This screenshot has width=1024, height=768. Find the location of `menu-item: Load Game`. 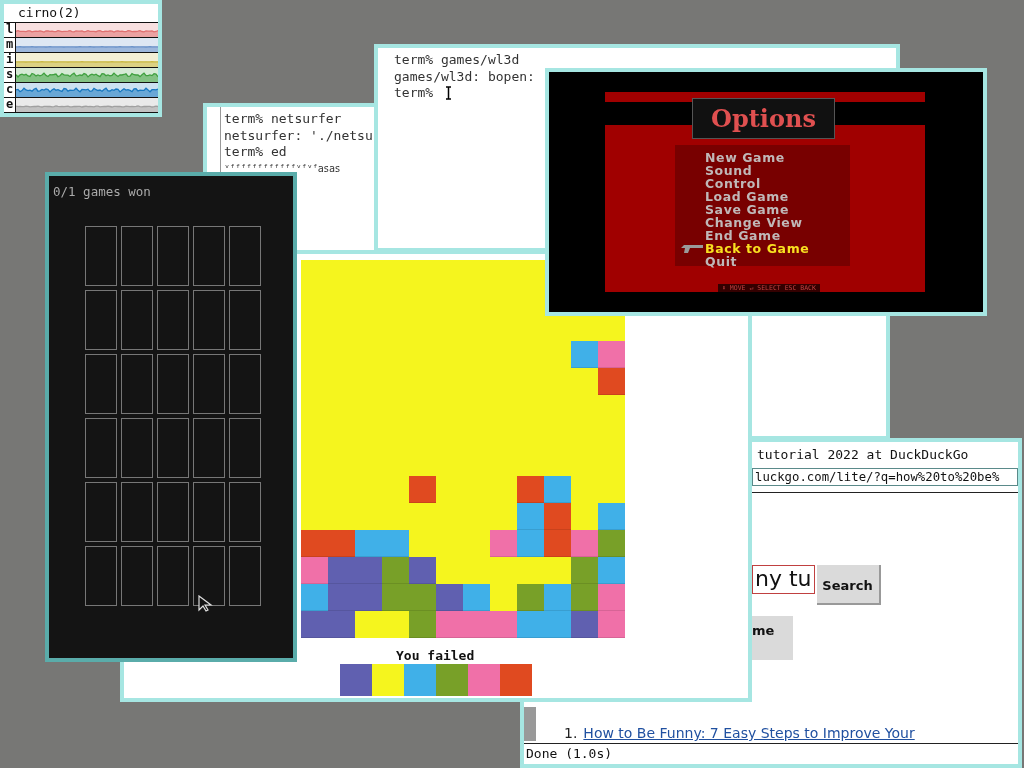

menu-item: Load Game is located at coordinates (777, 196).